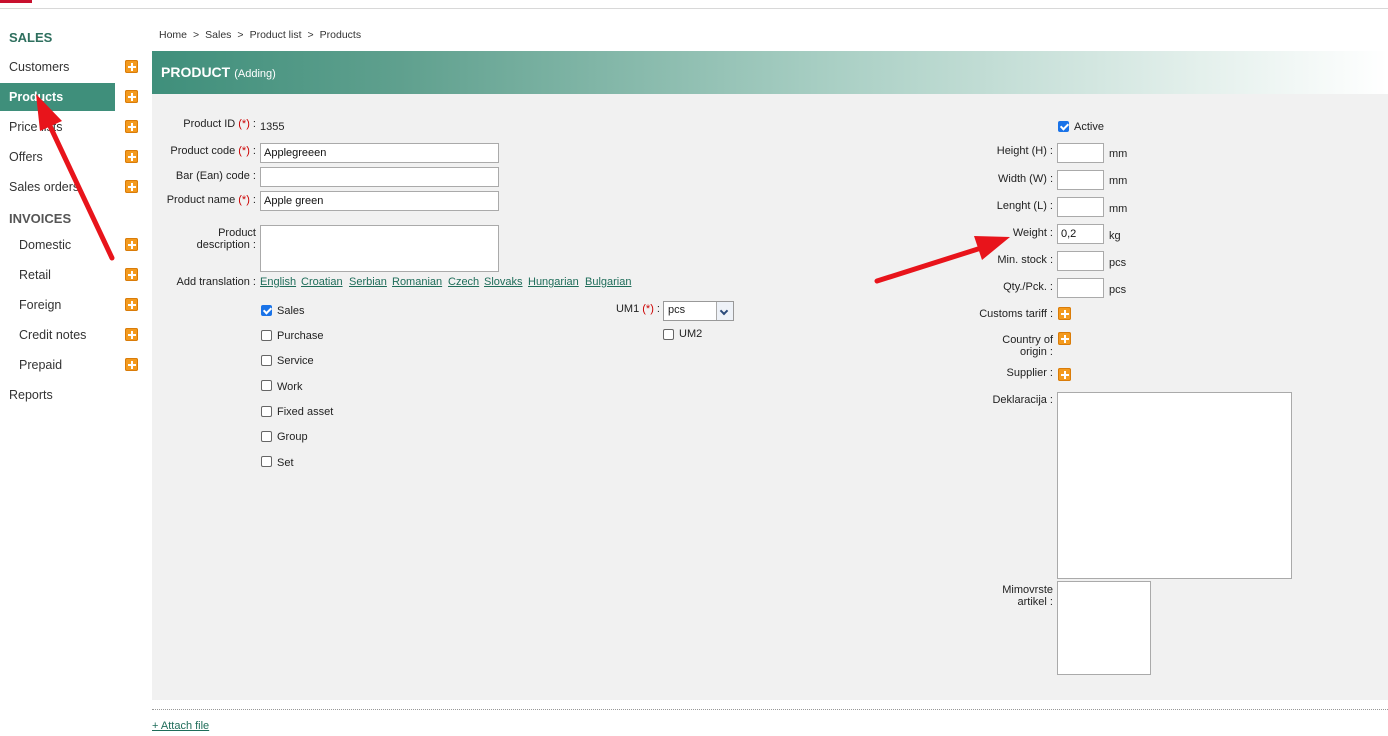 The image size is (1388, 736). Describe the element at coordinates (503, 282) in the screenshot. I see `translation-link-slovaks: Slovaks` at that location.